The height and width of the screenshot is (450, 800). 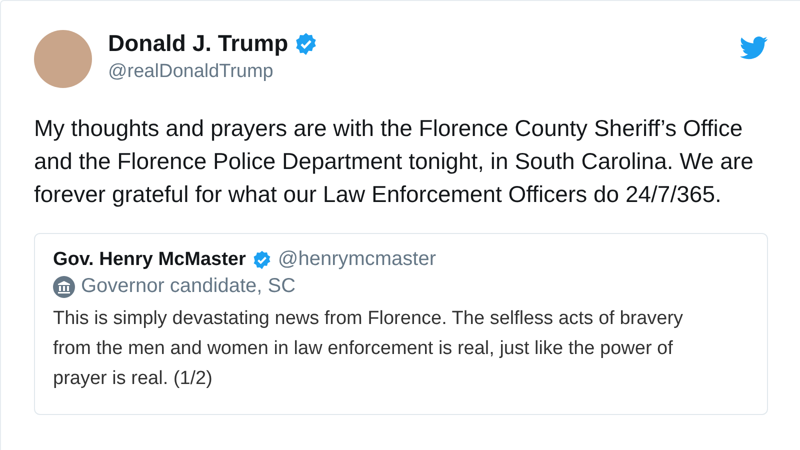 What do you see at coordinates (198, 43) in the screenshot?
I see `author-name: Donald J. Trump` at bounding box center [198, 43].